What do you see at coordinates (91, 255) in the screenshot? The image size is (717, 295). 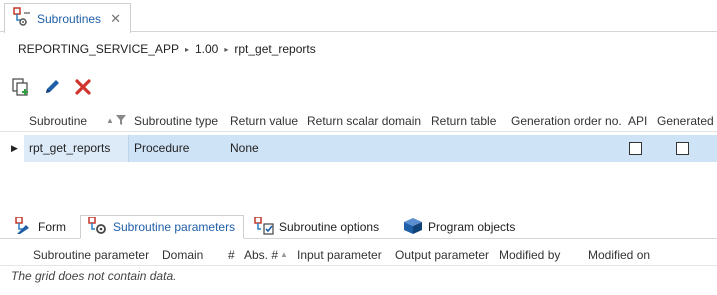 I see `column-header-subroutine-parameter: Subroutine parameter` at bounding box center [91, 255].